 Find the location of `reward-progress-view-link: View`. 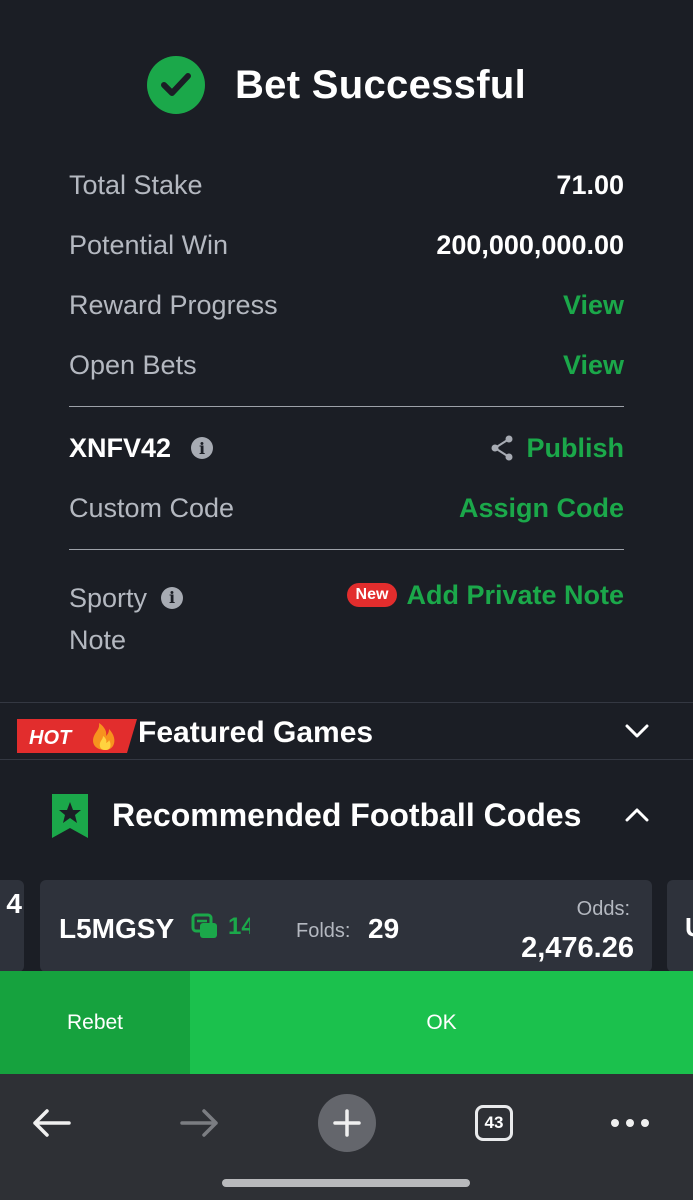

reward-progress-view-link: View is located at coordinates (593, 305).